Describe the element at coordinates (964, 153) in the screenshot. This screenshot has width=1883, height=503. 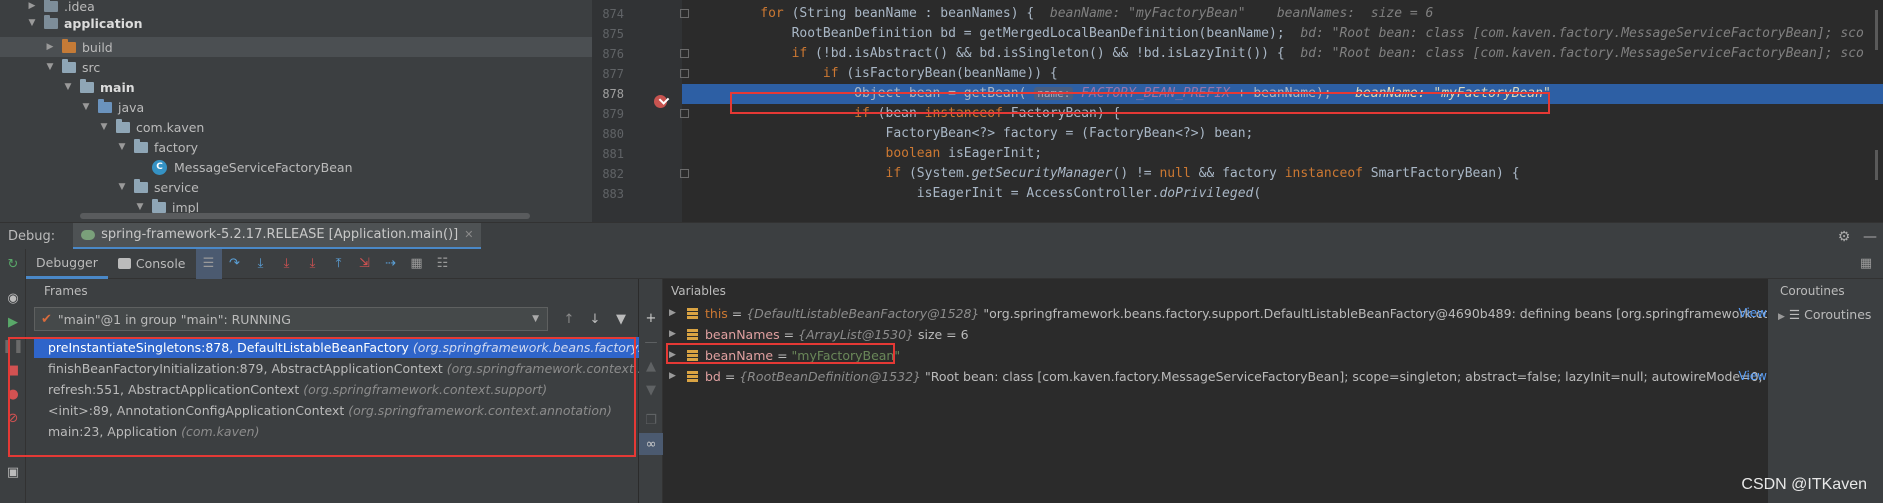
I see `code-line-881: boolean isEagerInit;` at that location.